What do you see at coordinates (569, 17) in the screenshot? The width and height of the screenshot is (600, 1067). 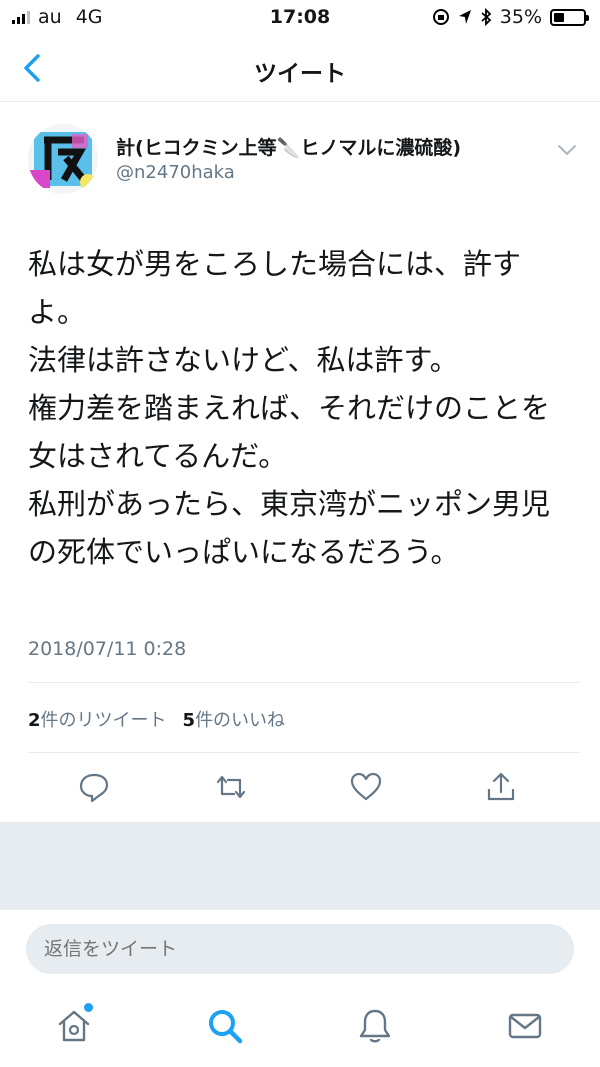 I see `battery-icon` at bounding box center [569, 17].